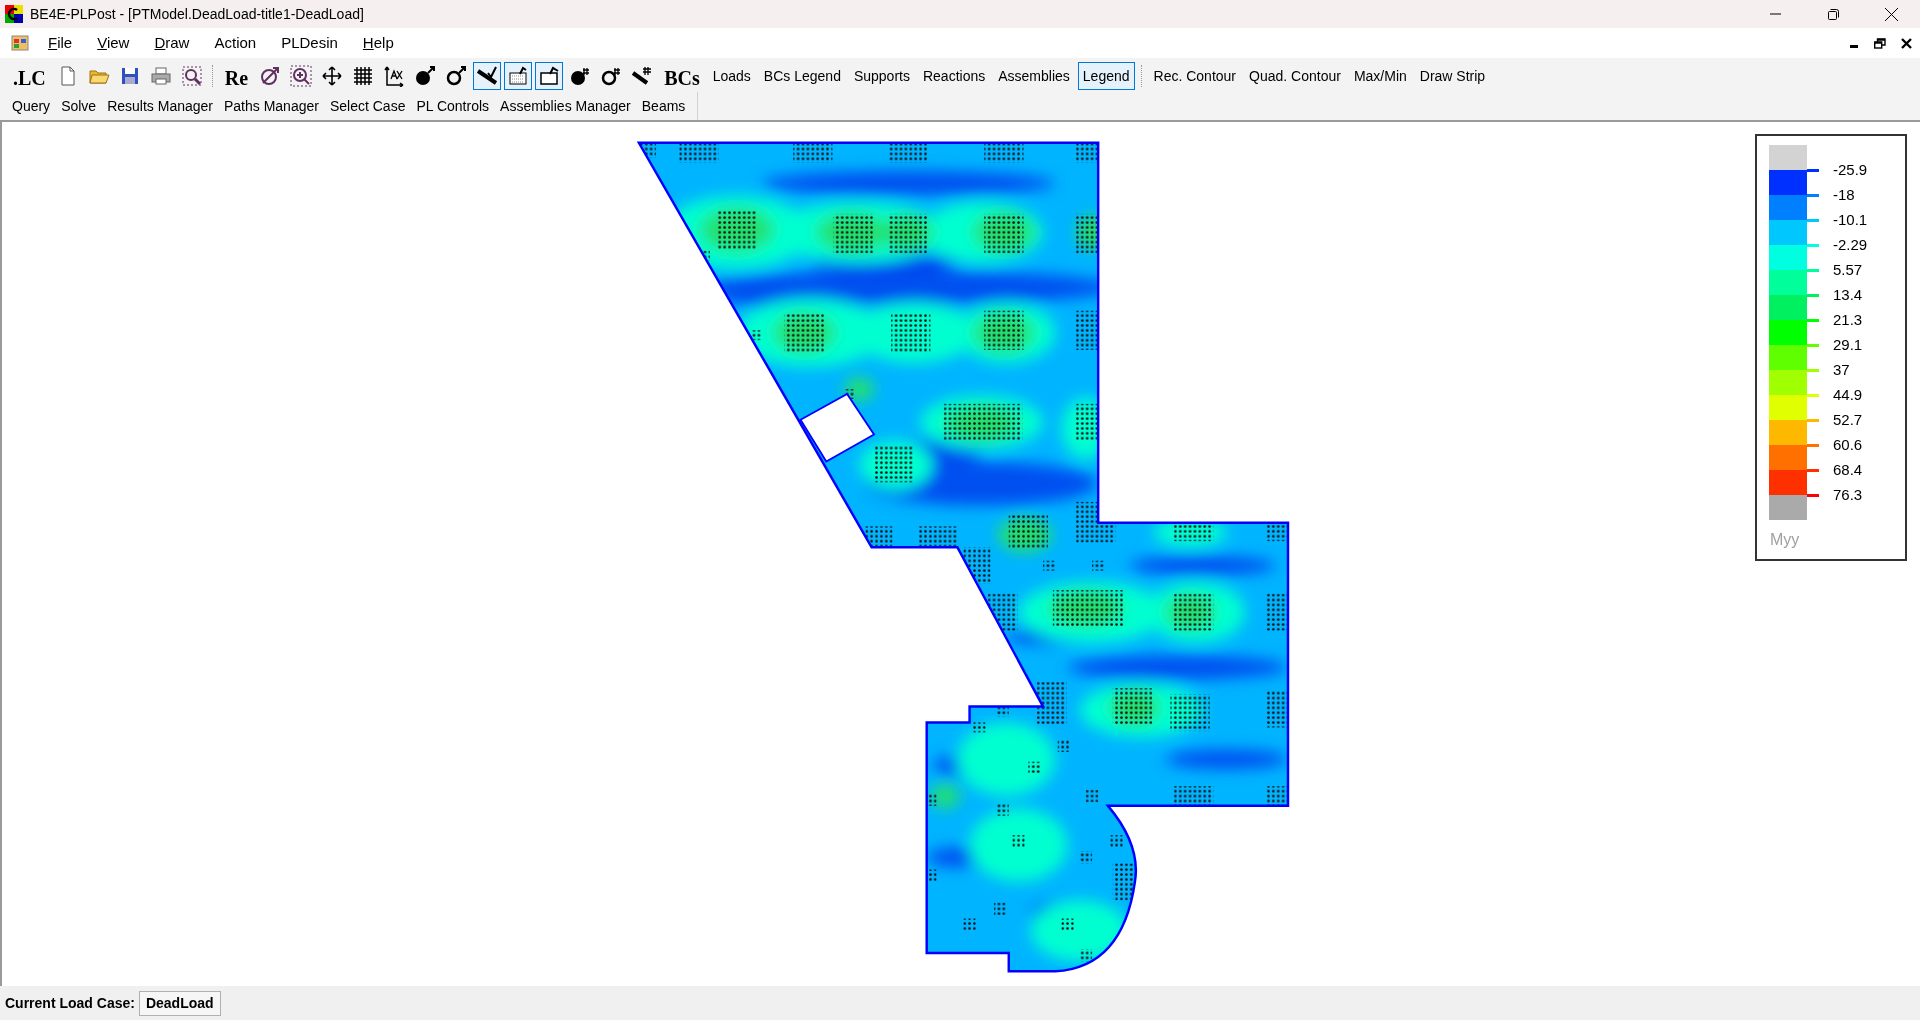 This screenshot has height=1020, width=1920. Describe the element at coordinates (1848, 270) in the screenshot. I see `legend-label: 5.57` at that location.